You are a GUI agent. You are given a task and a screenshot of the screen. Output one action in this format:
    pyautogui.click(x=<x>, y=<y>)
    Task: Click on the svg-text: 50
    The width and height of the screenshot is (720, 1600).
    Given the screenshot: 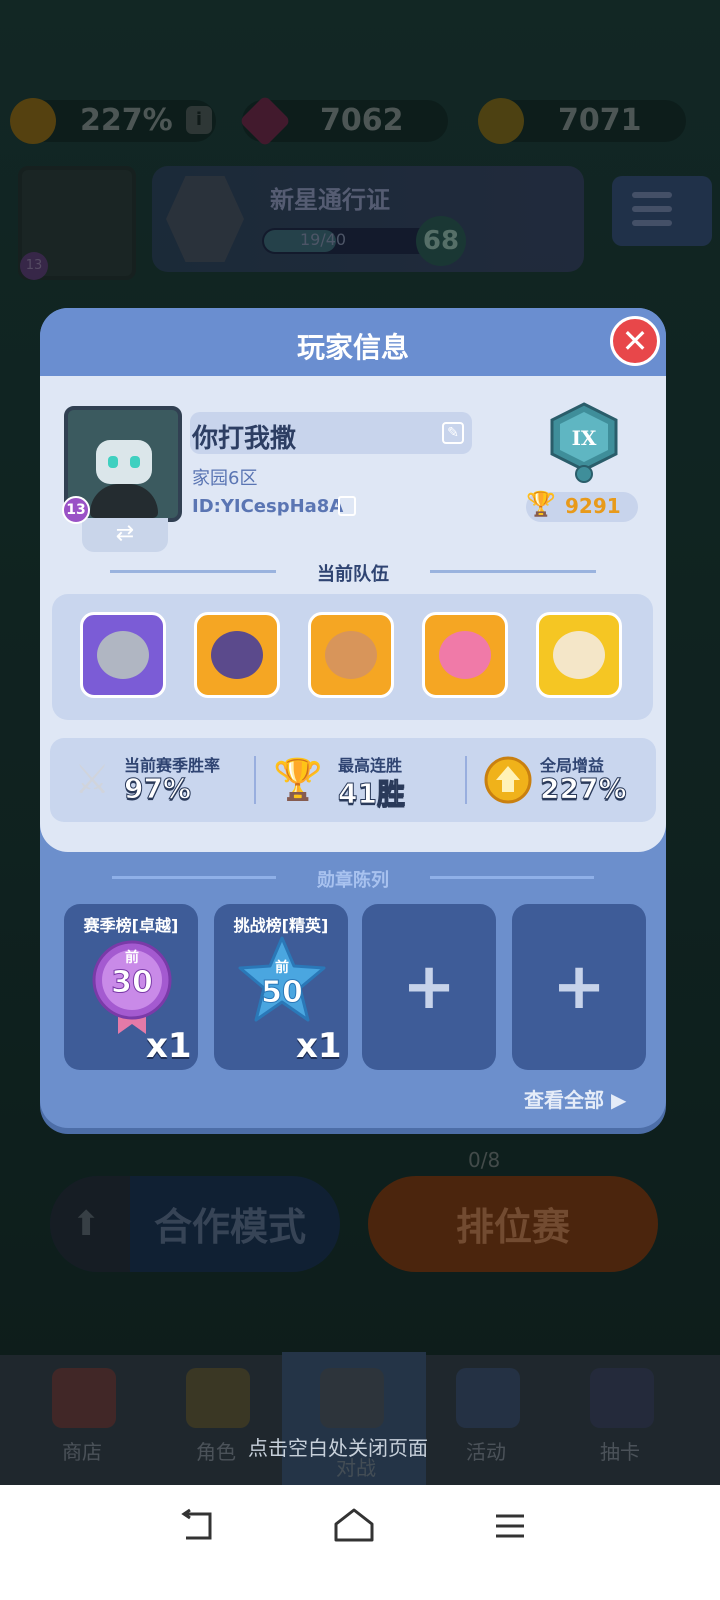 What is the action you would take?
    pyautogui.click(x=282, y=992)
    